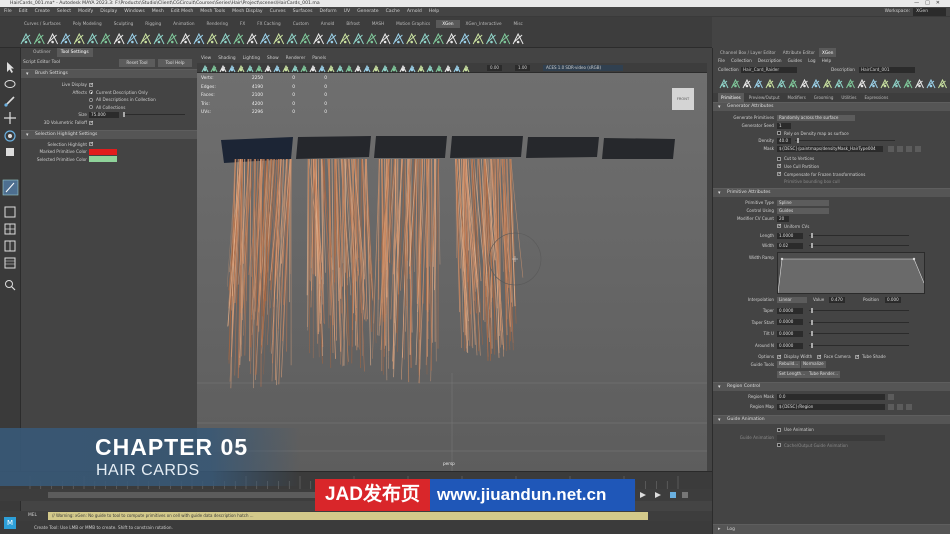  What do you see at coordinates (848, 97) in the screenshot?
I see `xgen-subtab-utilities: Utilities` at bounding box center [848, 97].